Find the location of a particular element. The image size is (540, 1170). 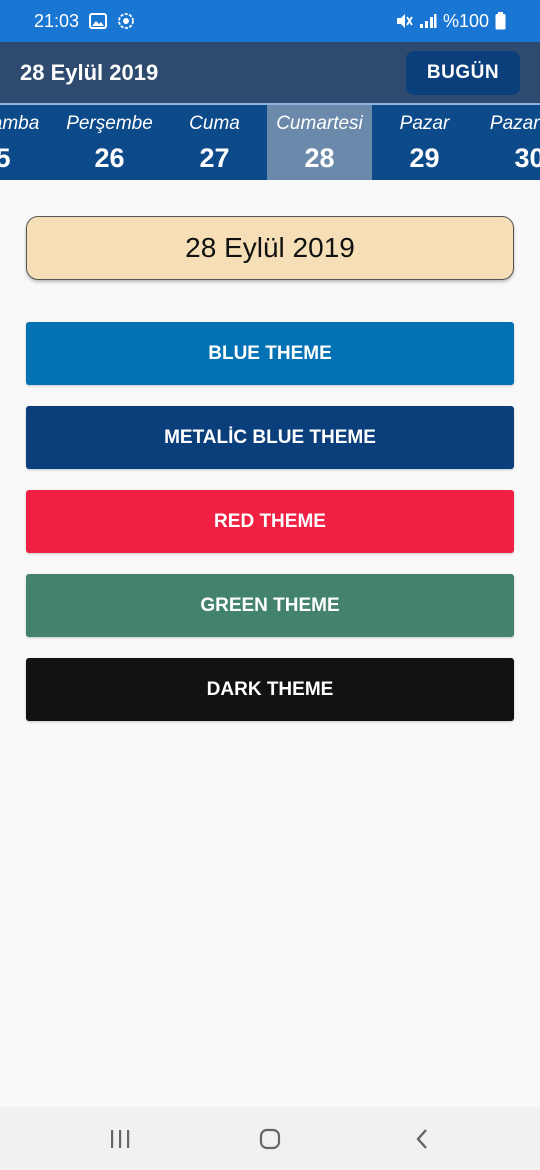

selected-date-display: 28 Eylül 2019 is located at coordinates (270, 248).